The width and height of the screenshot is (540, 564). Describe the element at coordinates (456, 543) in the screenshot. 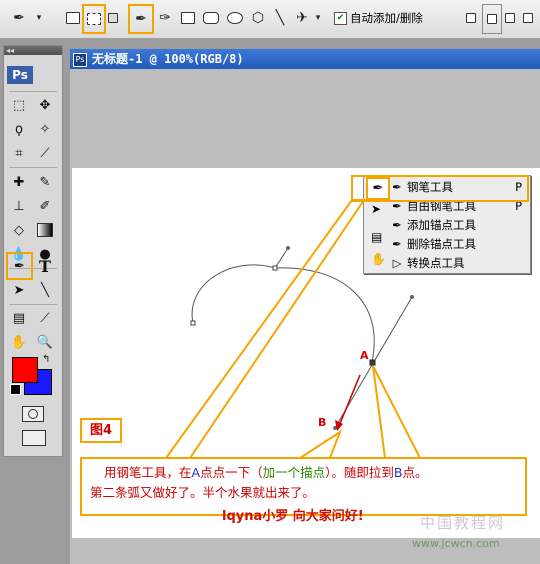

I see `watermark-url: www.jcwcn.com` at that location.